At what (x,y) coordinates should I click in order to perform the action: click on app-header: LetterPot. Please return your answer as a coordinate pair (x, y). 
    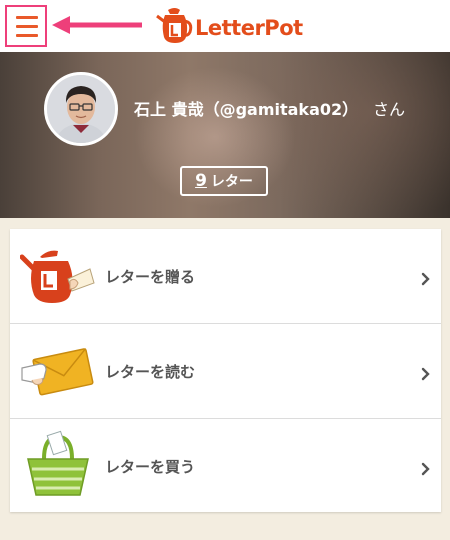
    Looking at the image, I should click on (225, 26).